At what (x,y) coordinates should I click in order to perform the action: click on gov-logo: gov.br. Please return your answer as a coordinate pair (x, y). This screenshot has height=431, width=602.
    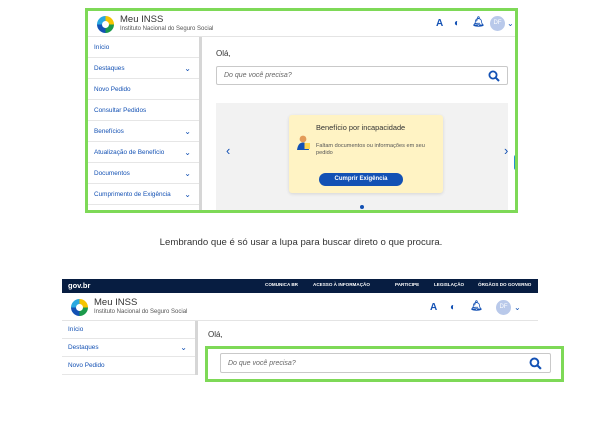
    Looking at the image, I should click on (79, 285).